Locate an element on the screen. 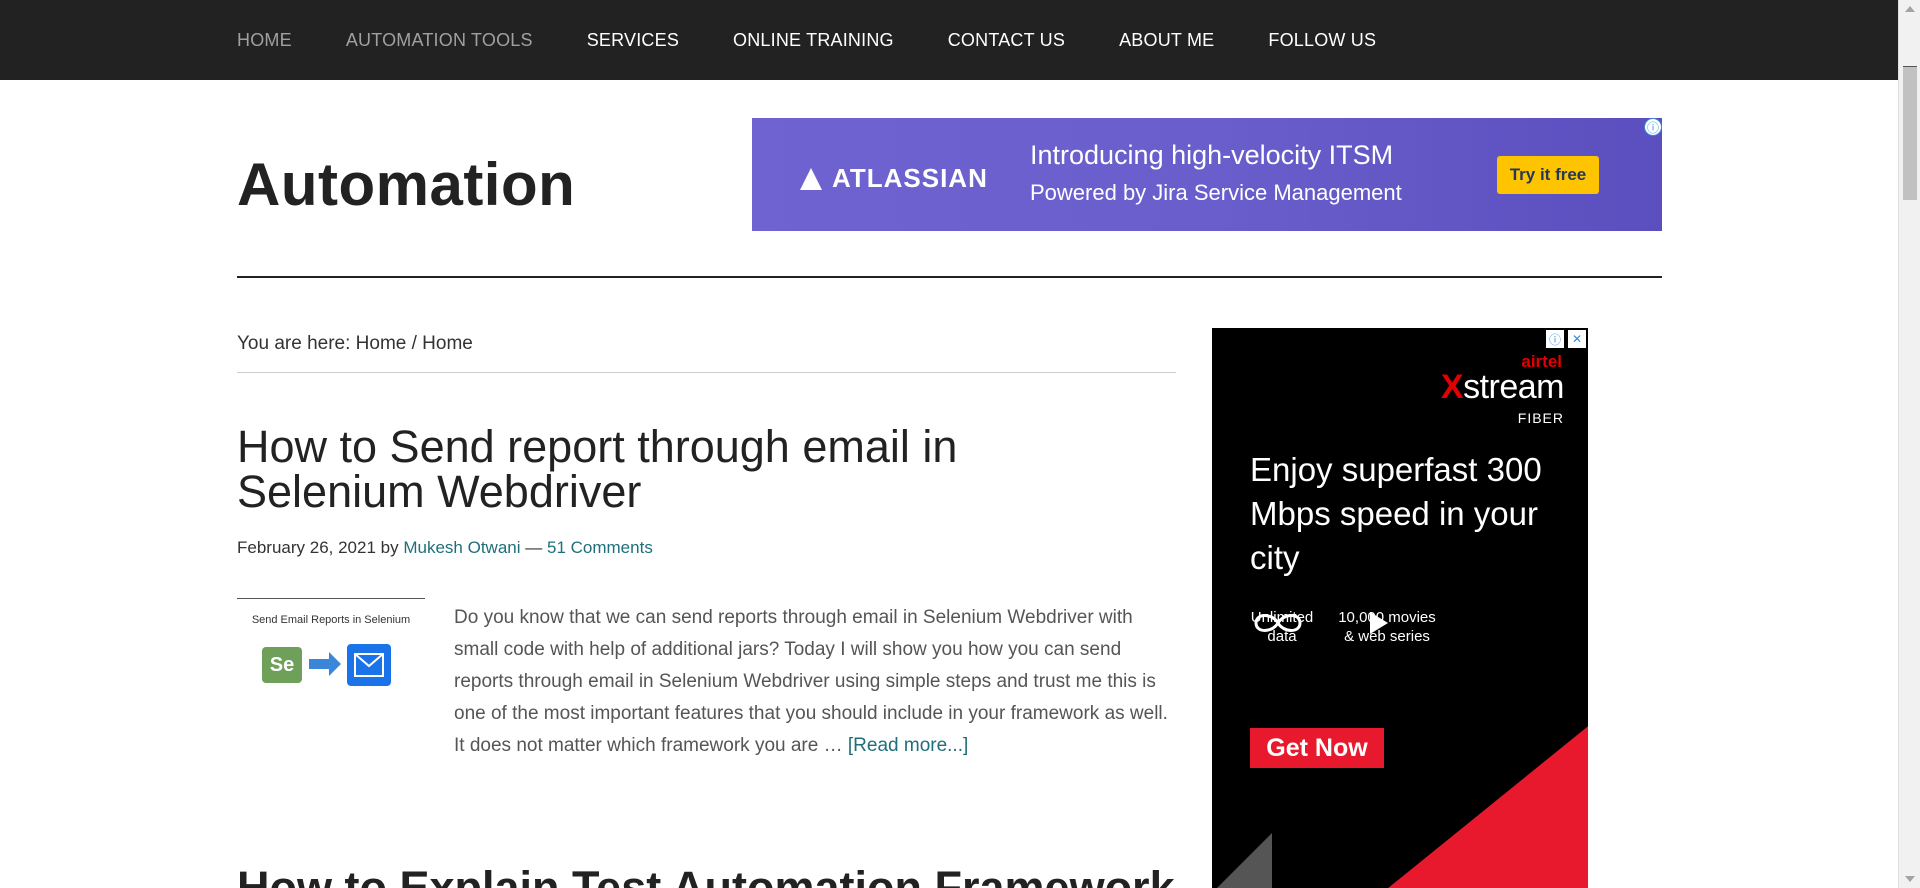 This screenshot has height=888, width=1920. vertical-scrollbar is located at coordinates (1909, 444).